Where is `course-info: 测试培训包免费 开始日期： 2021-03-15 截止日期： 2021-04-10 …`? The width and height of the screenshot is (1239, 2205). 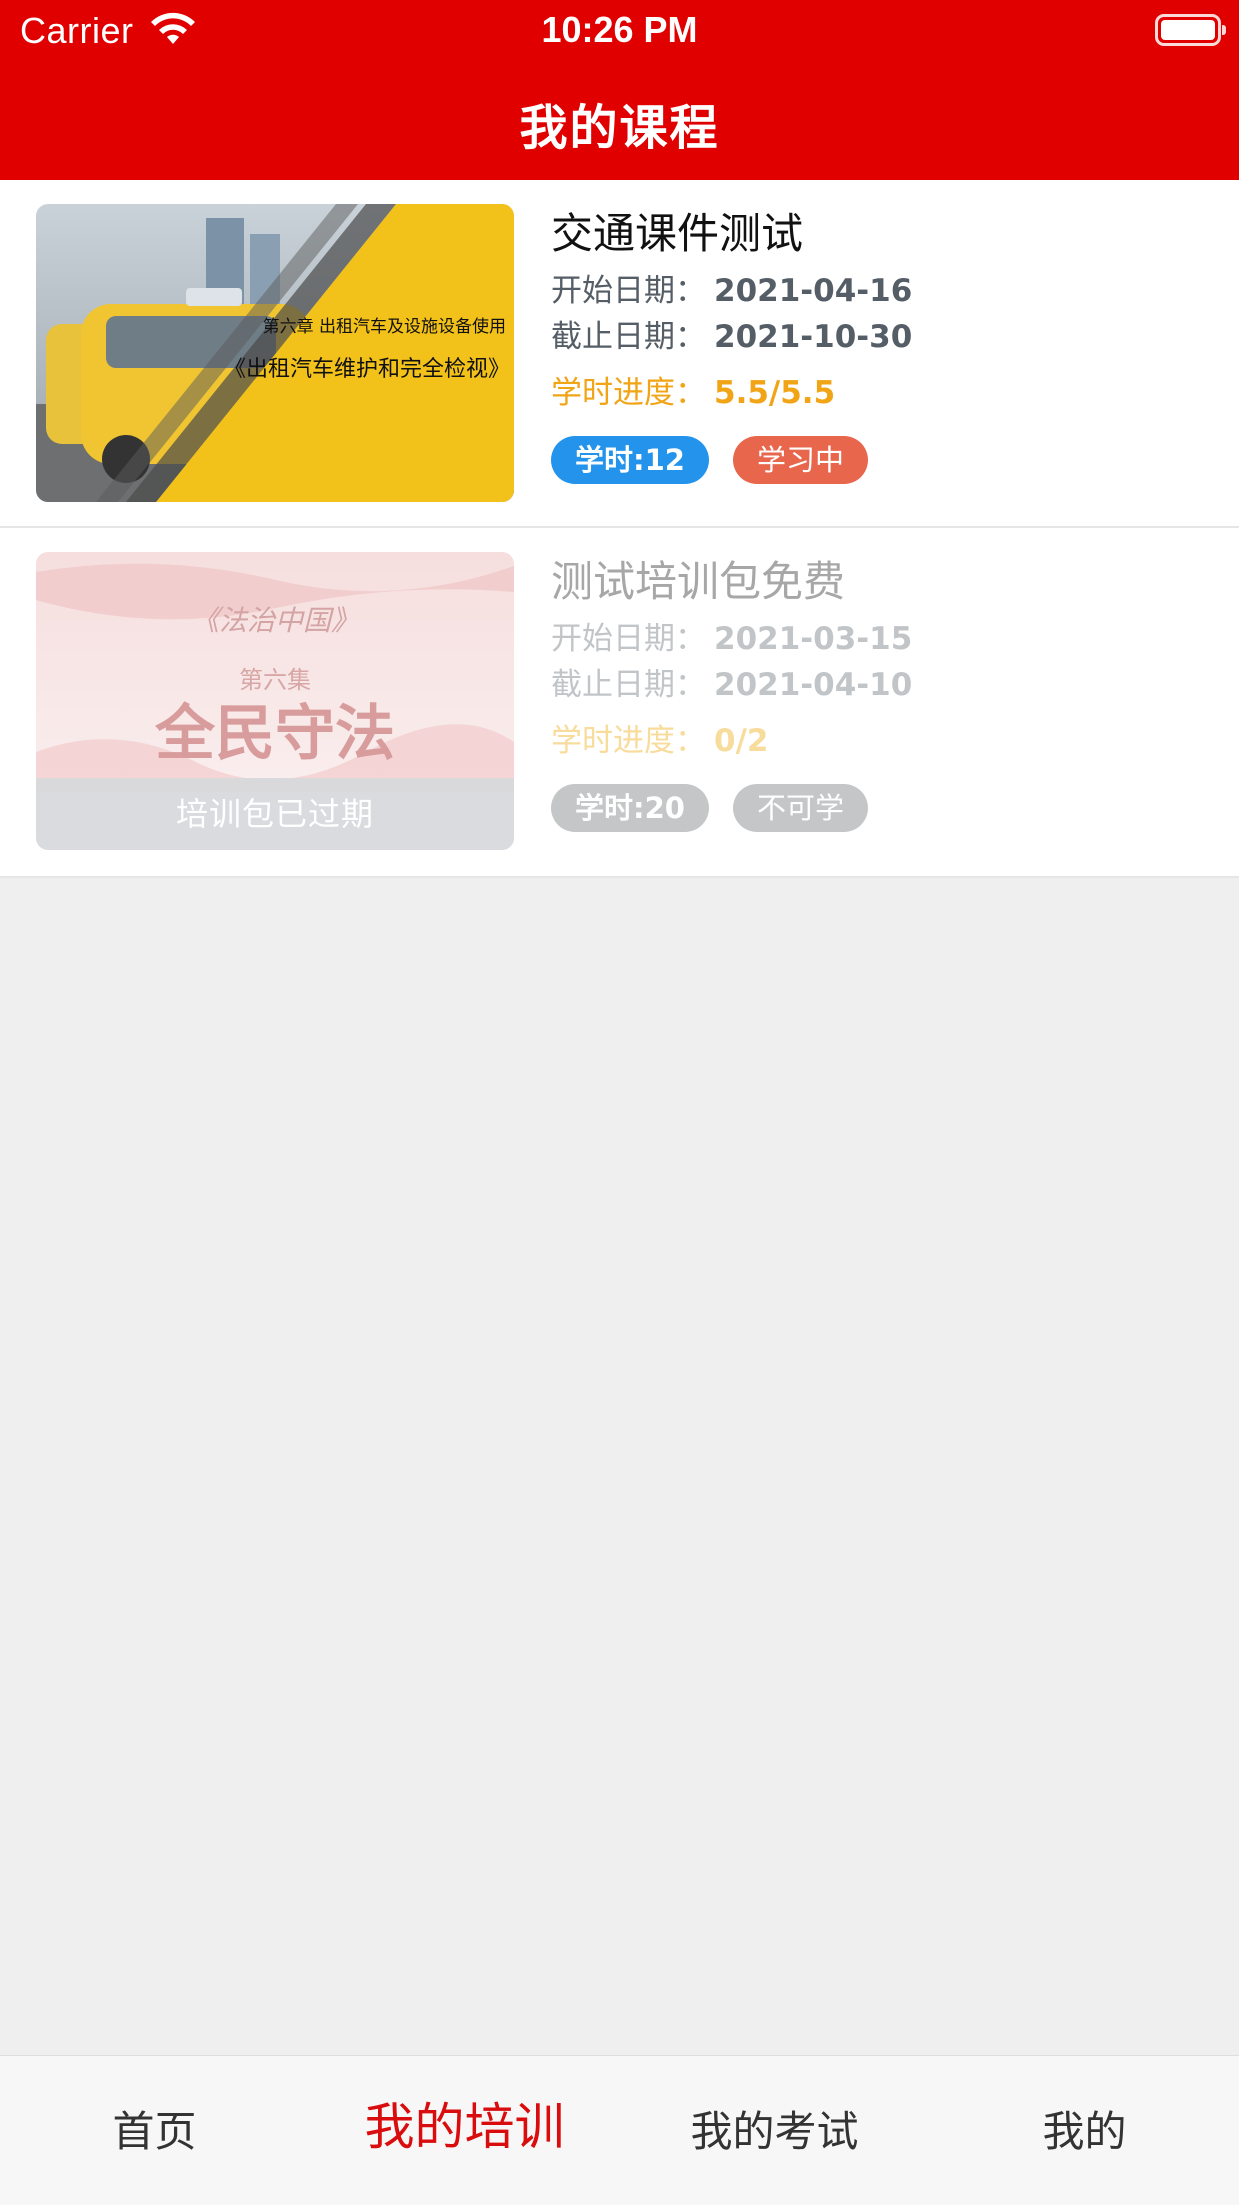
course-info: 测试培训包免费 开始日期： 2021-03-15 截止日期： 2021-04-10 … is located at coordinates (885, 692).